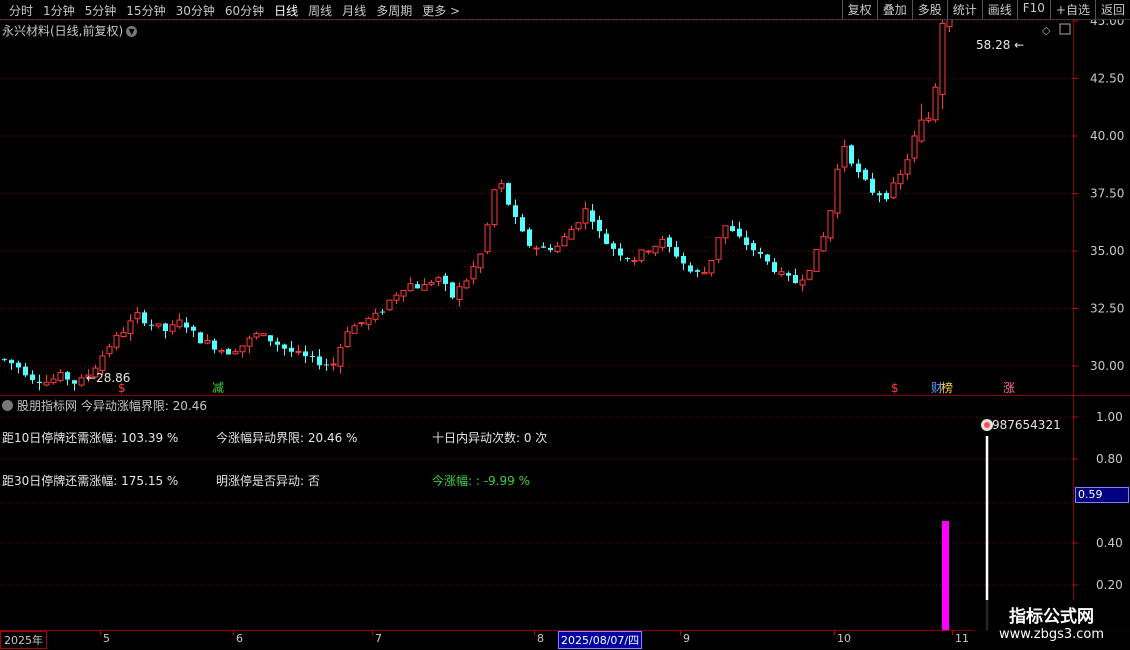 The image size is (1130, 650). I want to click on action-button-2: 多股, so click(929, 9).